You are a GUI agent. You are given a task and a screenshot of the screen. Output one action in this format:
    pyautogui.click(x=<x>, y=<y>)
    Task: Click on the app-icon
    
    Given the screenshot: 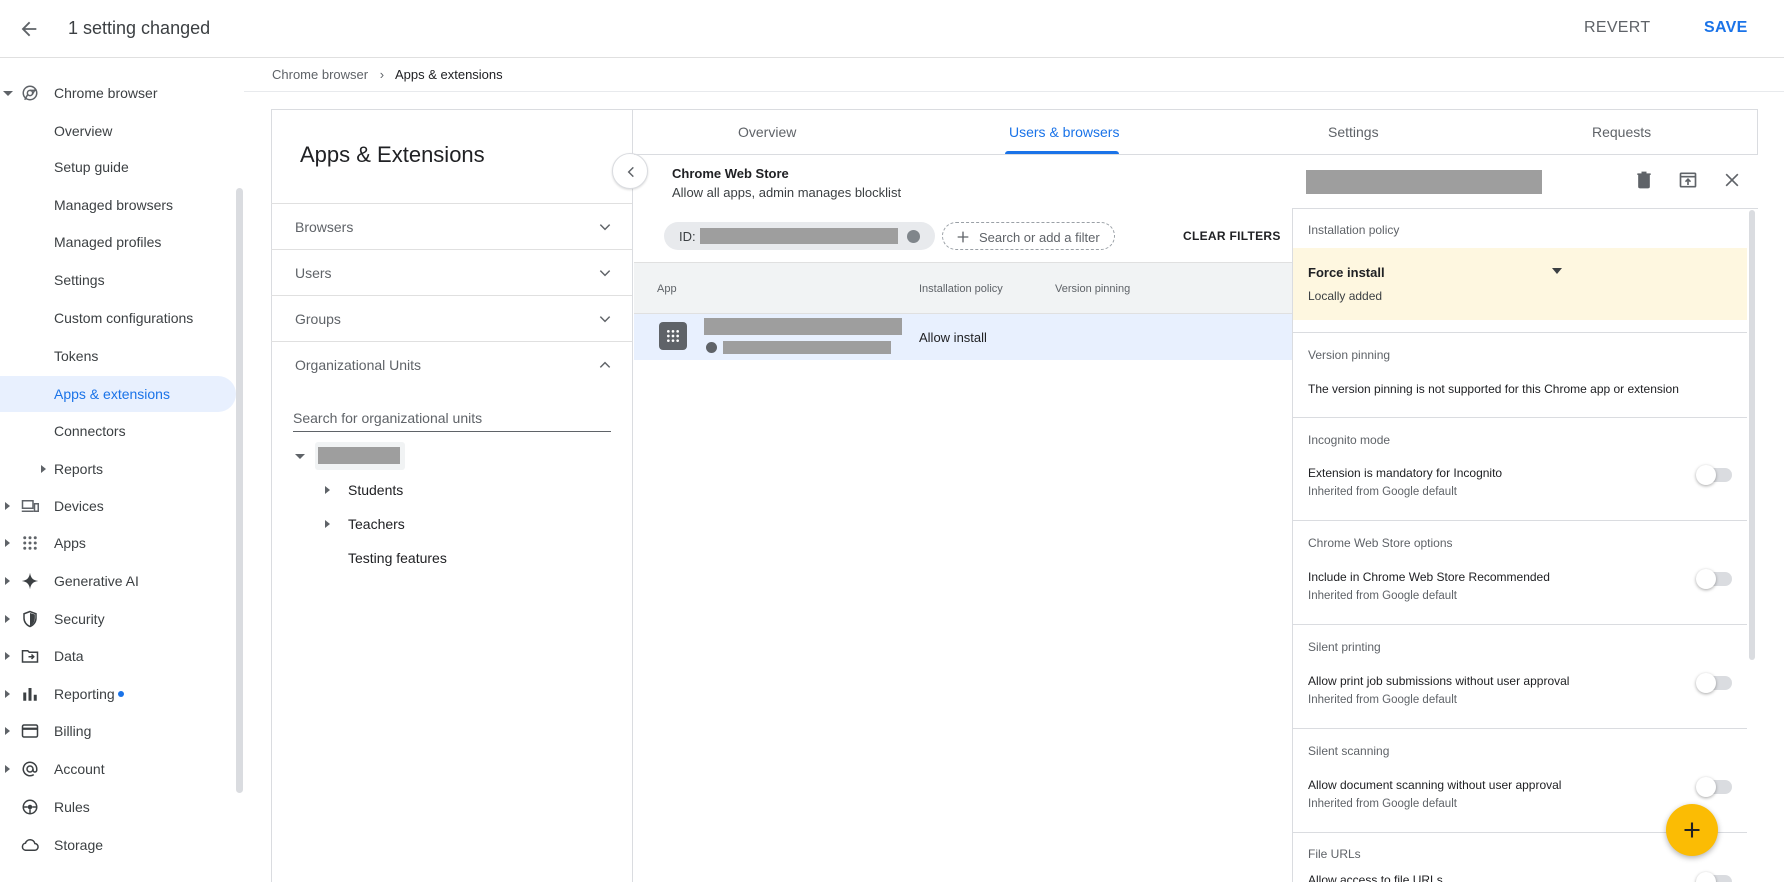 What is the action you would take?
    pyautogui.click(x=673, y=336)
    